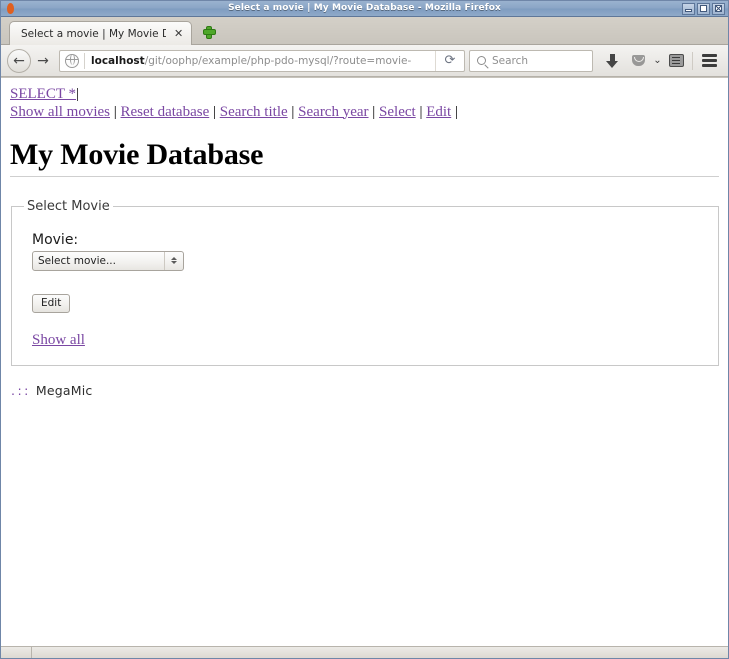  I want to click on nav-line-1: SELECT *|, so click(364, 95).